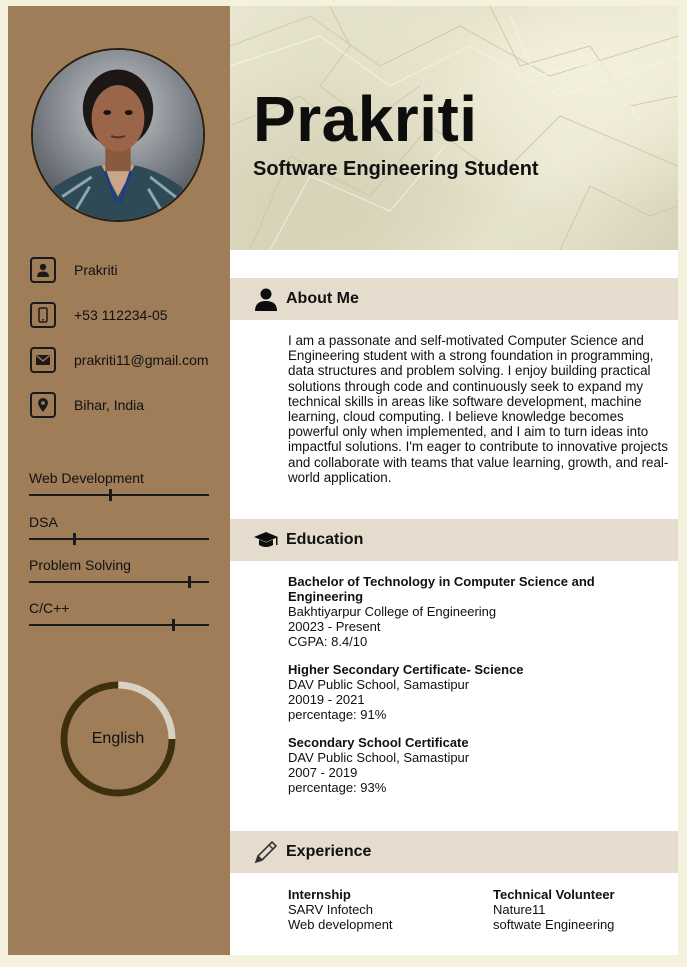  I want to click on skill-label: Problem Solving, so click(80, 565).